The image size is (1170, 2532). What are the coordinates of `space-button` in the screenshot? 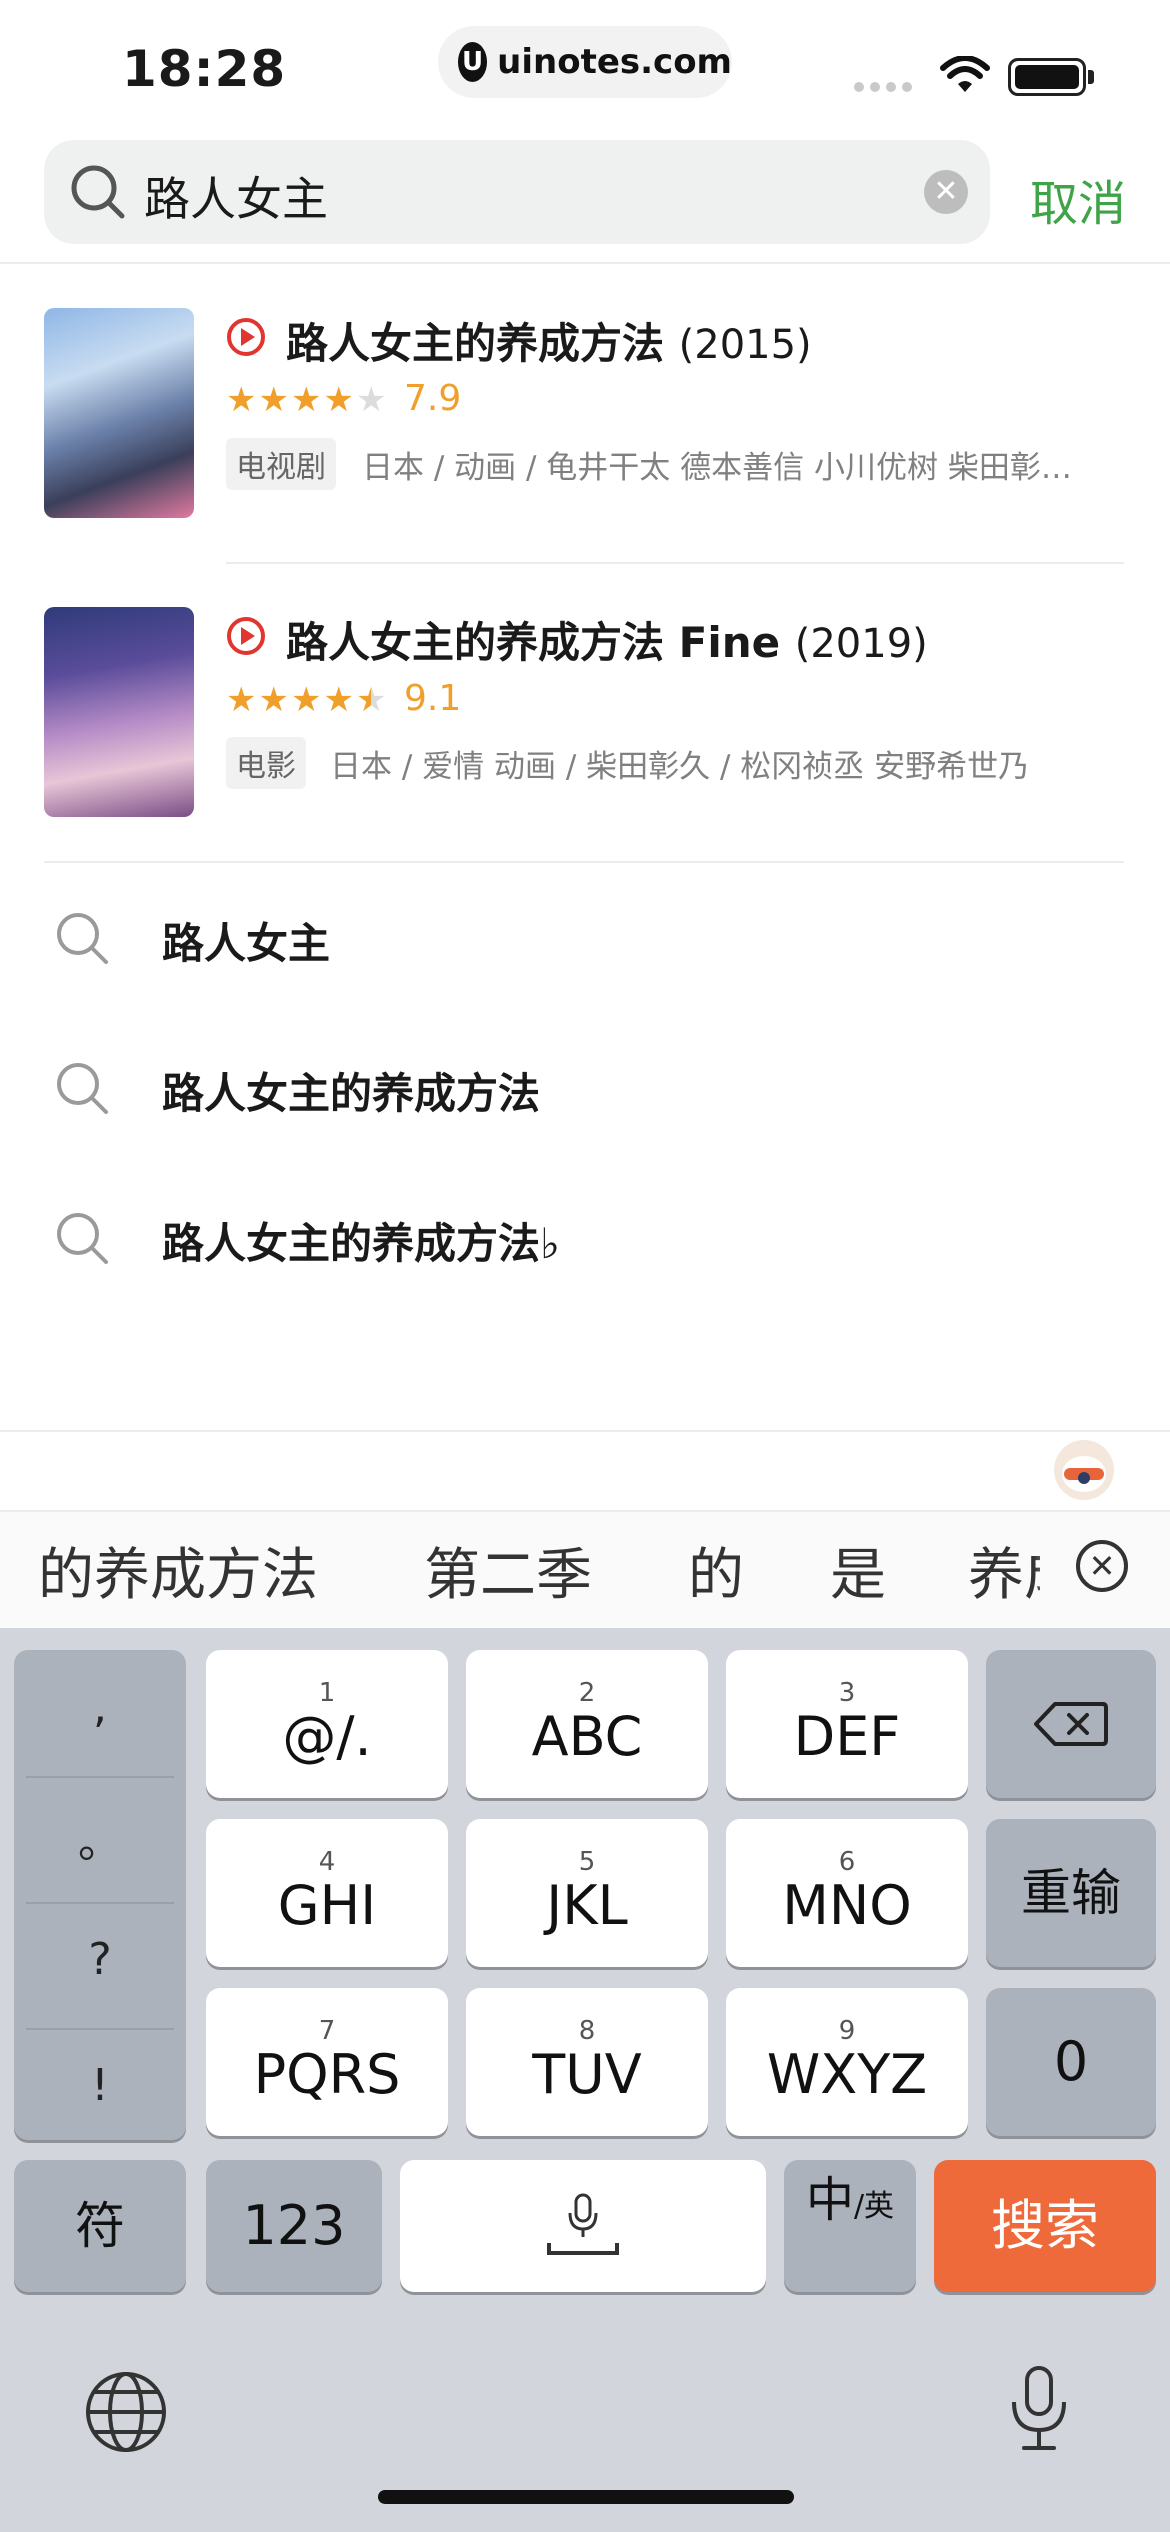 It's located at (583, 2226).